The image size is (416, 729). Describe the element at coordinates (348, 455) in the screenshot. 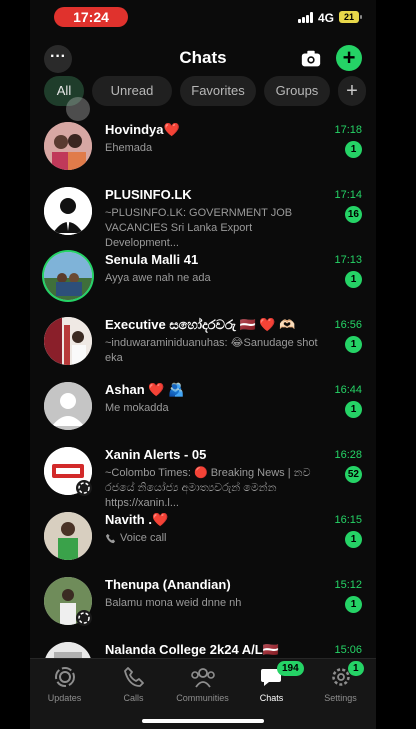

I see `chat-time: 16:28` at that location.